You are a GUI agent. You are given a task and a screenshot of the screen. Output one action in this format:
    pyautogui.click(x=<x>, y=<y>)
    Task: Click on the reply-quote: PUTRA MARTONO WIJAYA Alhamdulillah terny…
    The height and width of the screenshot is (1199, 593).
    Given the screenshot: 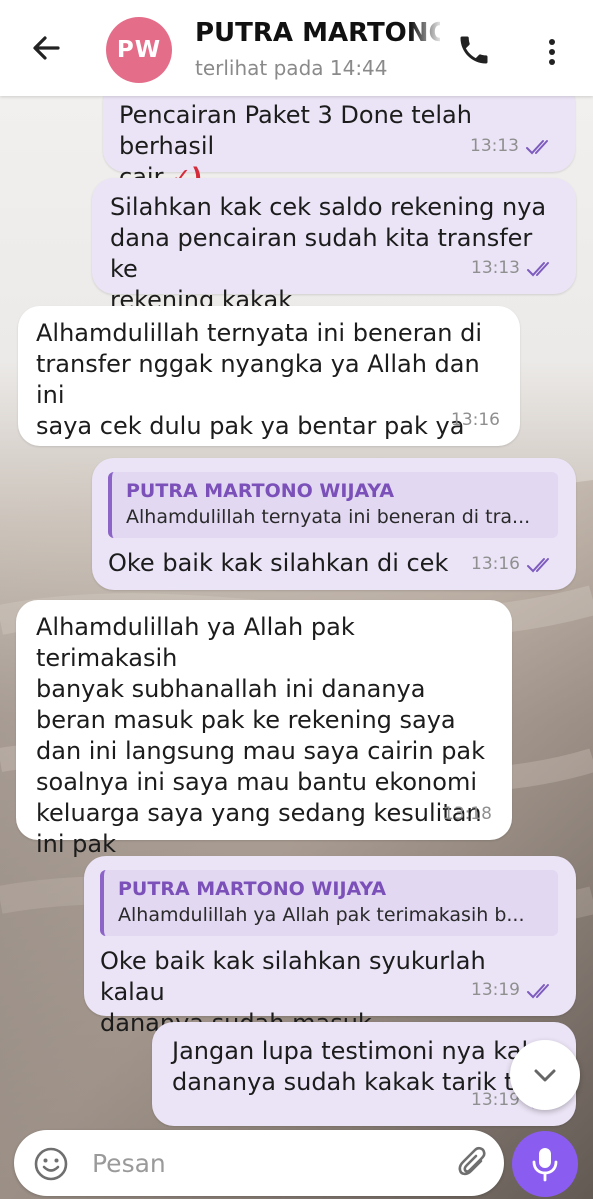 What is the action you would take?
    pyautogui.click(x=333, y=505)
    